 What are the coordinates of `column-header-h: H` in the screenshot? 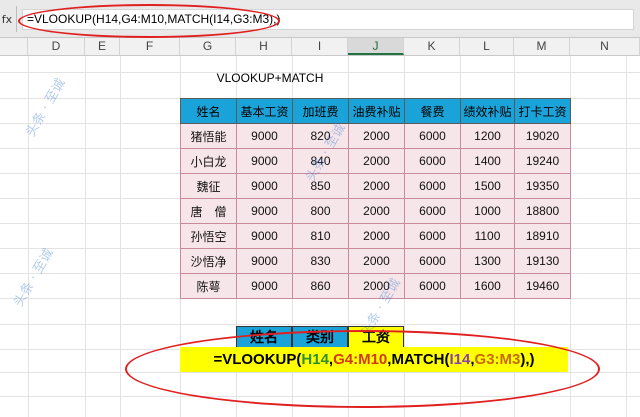 It's located at (264, 46).